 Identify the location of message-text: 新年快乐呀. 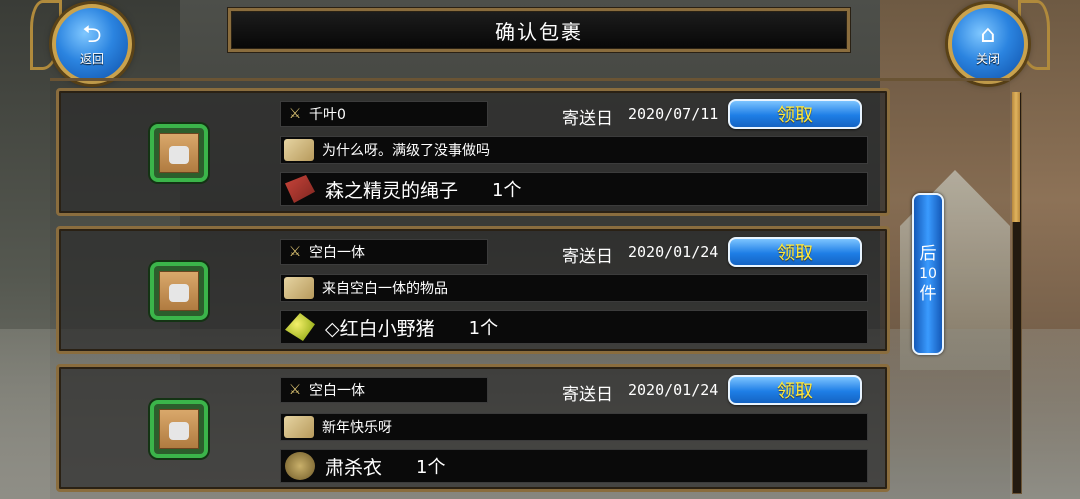
(357, 428).